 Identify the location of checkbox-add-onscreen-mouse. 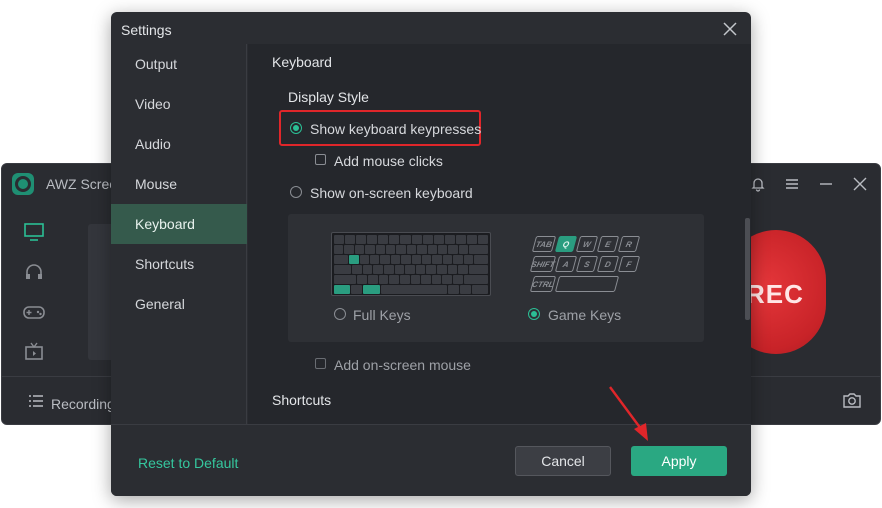
(320, 363).